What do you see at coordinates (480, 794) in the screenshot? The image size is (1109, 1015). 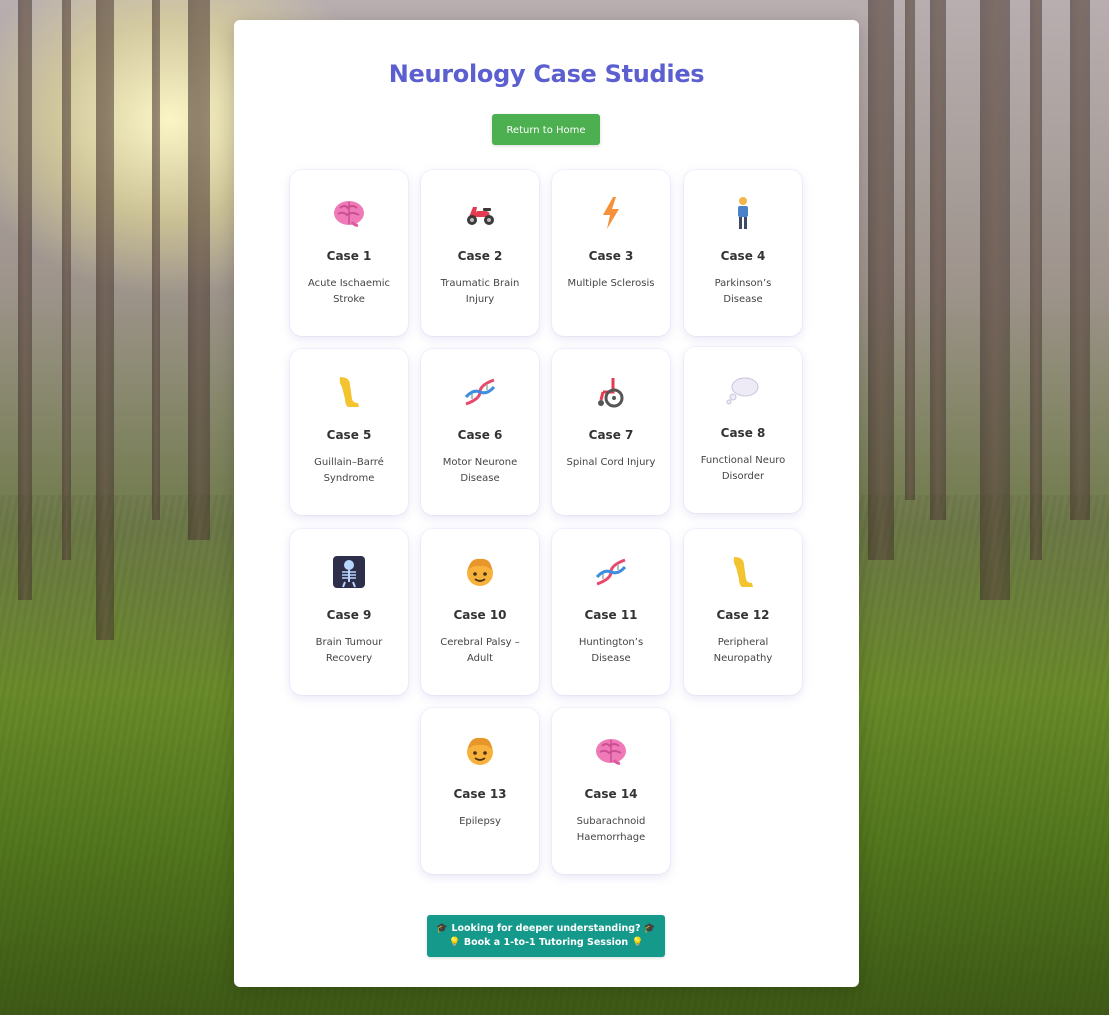 I see `case-title: Case 13` at bounding box center [480, 794].